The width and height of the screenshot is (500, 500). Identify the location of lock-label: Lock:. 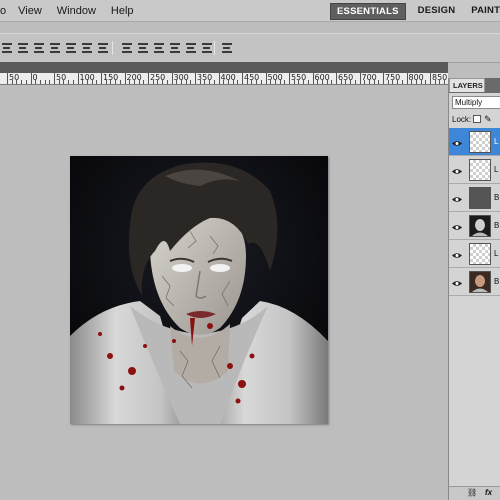
(462, 119).